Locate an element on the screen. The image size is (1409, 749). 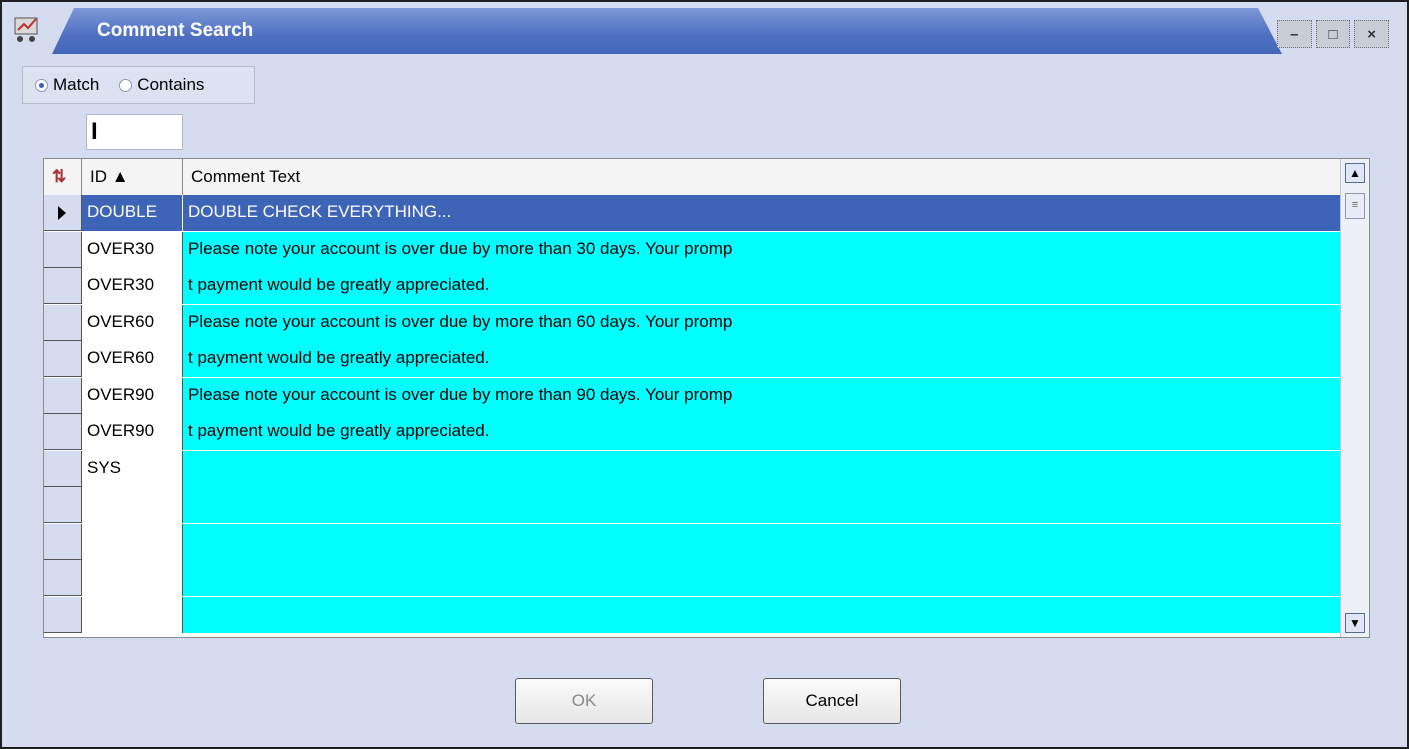
app-icon is located at coordinates (26, 29).